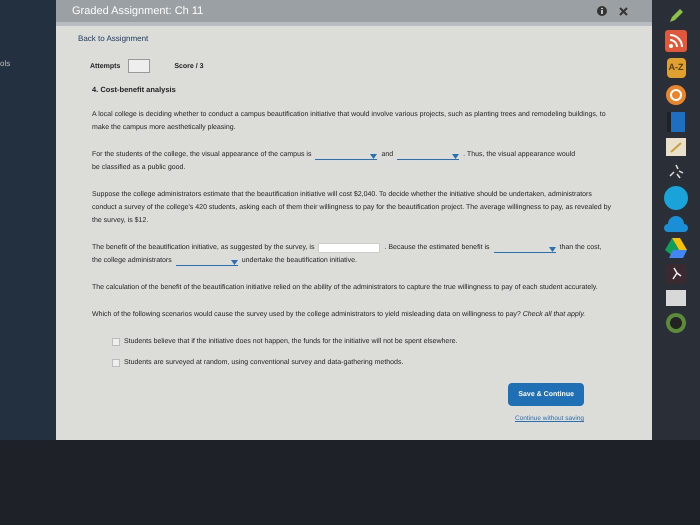  What do you see at coordinates (349, 247) in the screenshot?
I see `input-field` at bounding box center [349, 247].